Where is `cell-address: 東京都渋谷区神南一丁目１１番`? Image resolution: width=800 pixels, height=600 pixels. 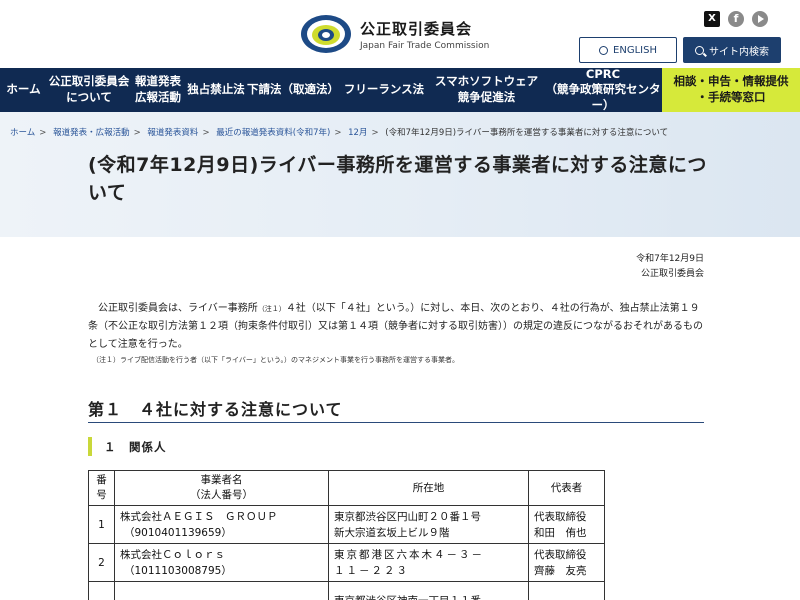 cell-address: 東京都渋谷区神南一丁目１１番 is located at coordinates (428, 590).